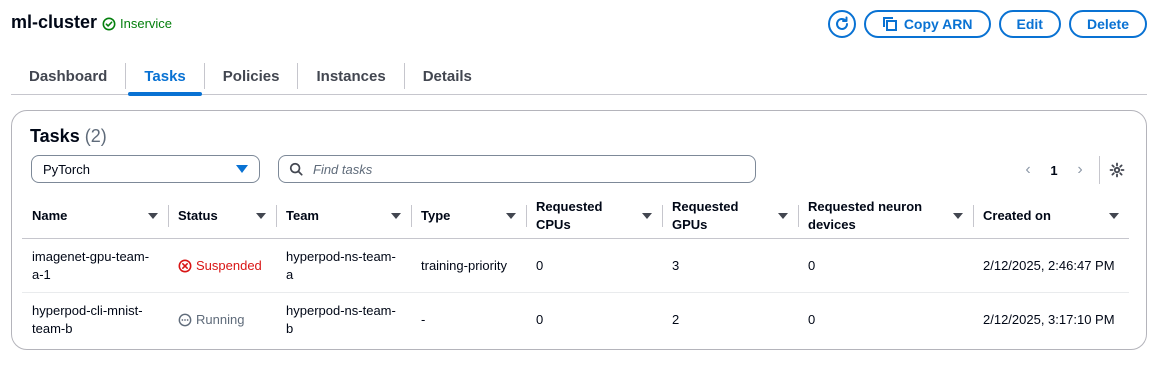 The width and height of the screenshot is (1159, 374). Describe the element at coordinates (198, 215) in the screenshot. I see `column-header-label: Status` at that location.